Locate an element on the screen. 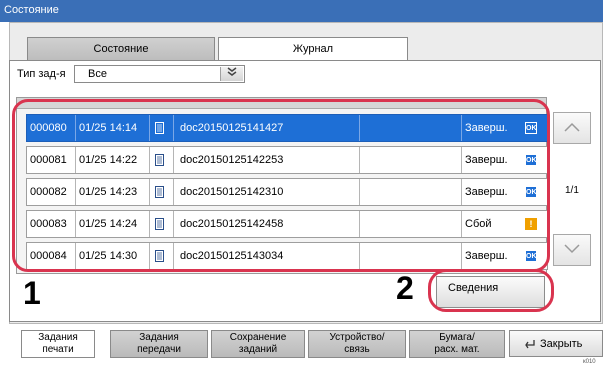 The image size is (603, 367). job-id: 000080 is located at coordinates (48, 128).